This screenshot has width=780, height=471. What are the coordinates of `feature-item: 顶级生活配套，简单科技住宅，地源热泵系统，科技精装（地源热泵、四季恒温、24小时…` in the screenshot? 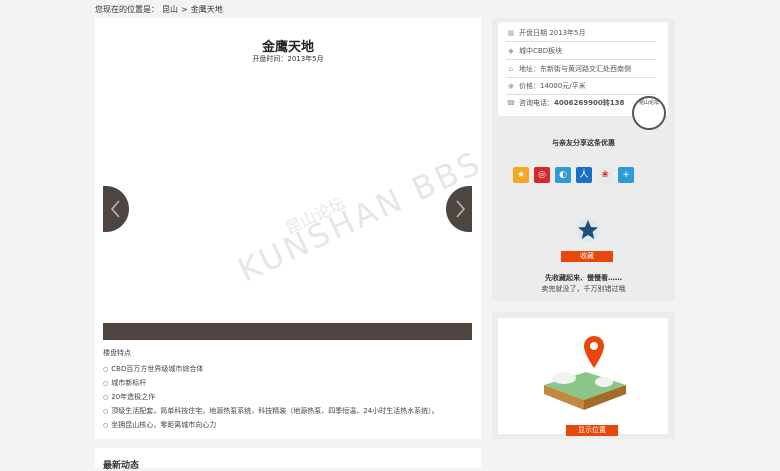 It's located at (270, 411).